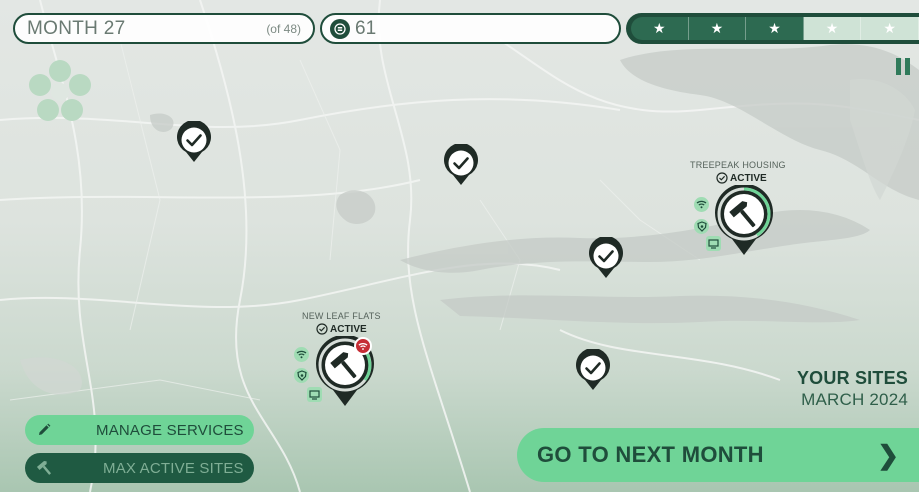 The height and width of the screenshot is (492, 919). I want to click on pause-icon, so click(903, 66).